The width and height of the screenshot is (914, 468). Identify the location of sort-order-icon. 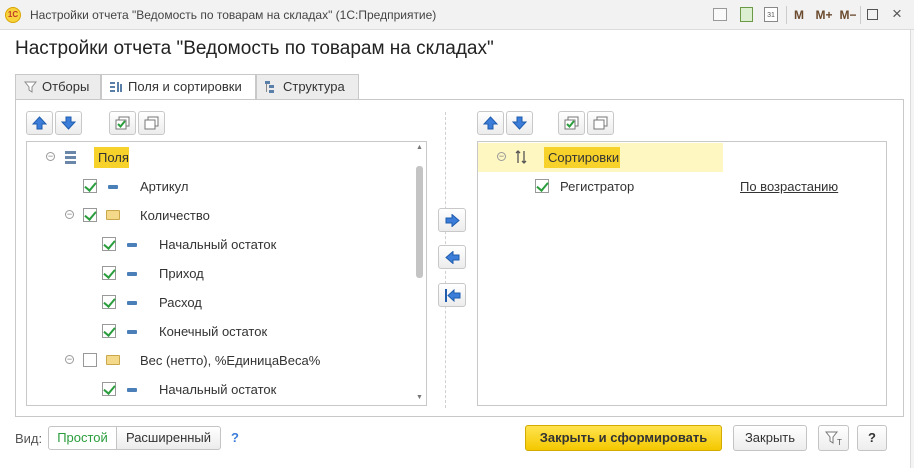
(521, 157).